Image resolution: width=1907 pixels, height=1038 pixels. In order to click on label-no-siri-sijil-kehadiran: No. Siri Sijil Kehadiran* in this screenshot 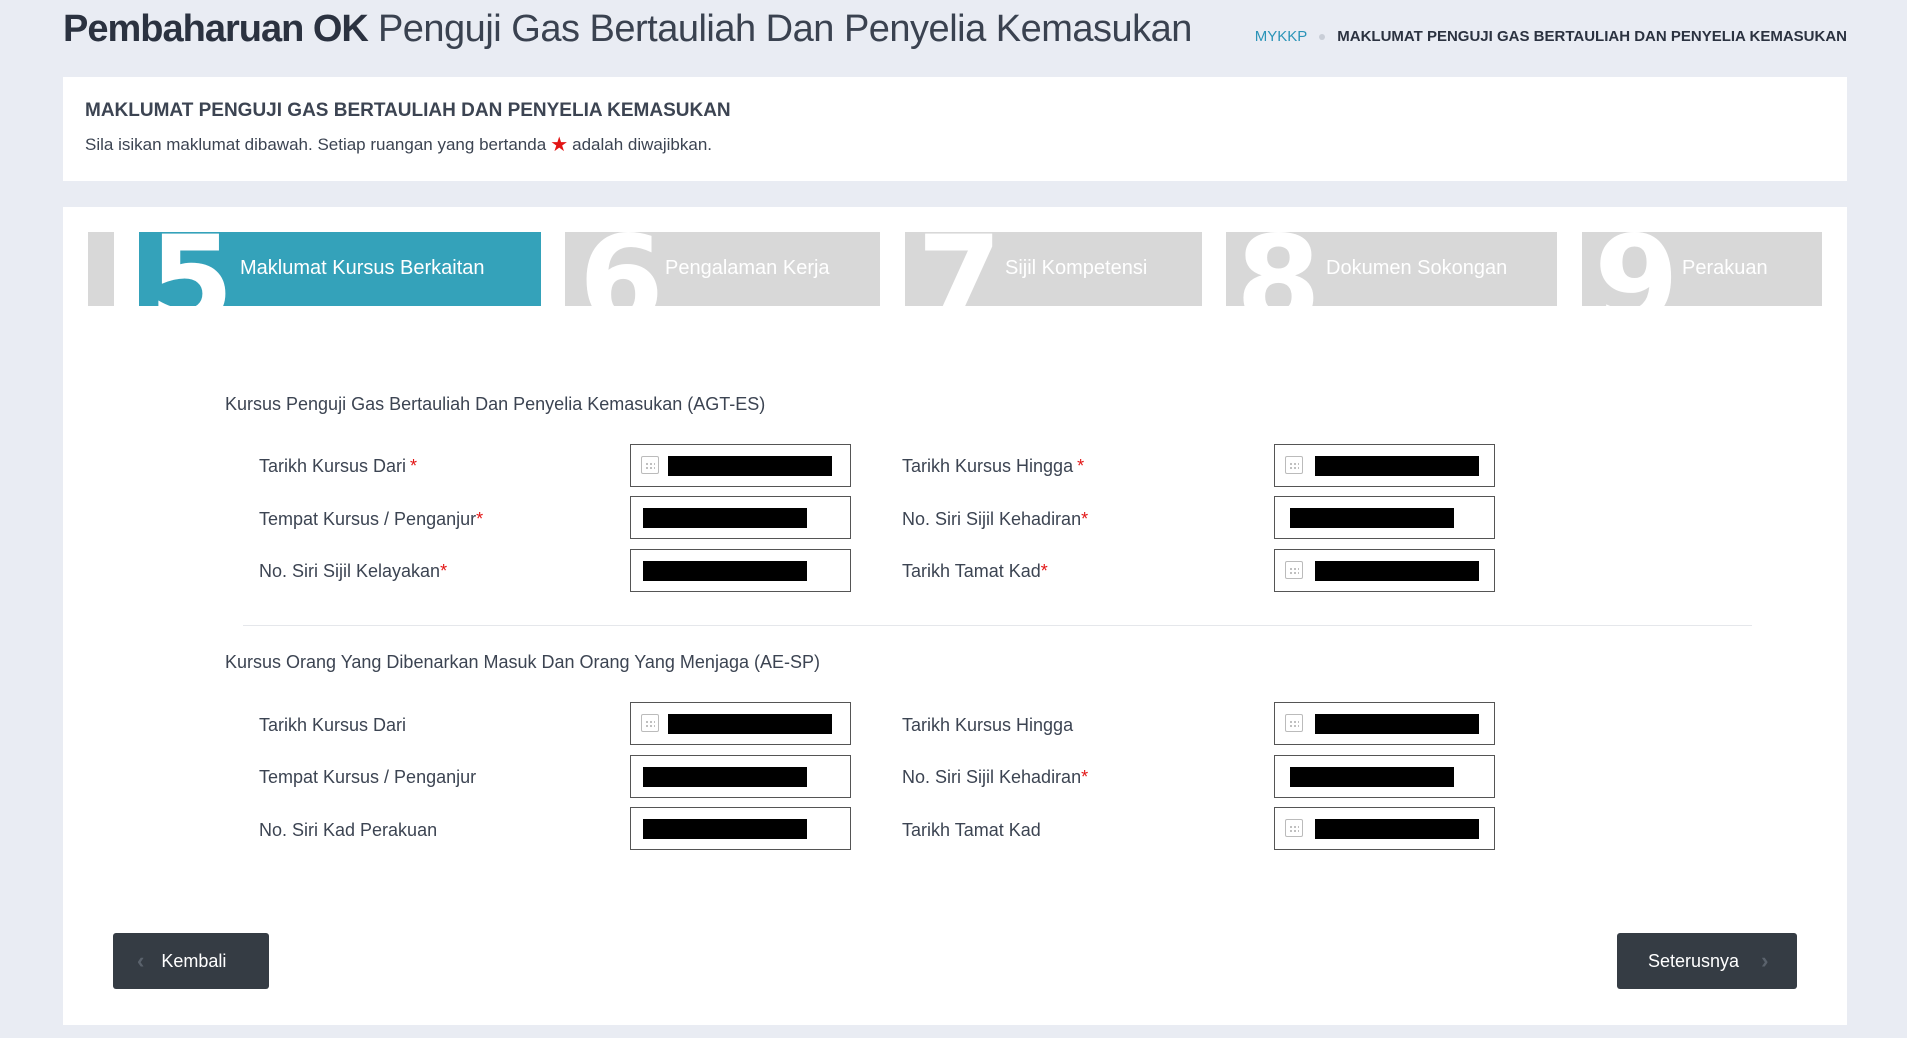, I will do `click(995, 519)`.